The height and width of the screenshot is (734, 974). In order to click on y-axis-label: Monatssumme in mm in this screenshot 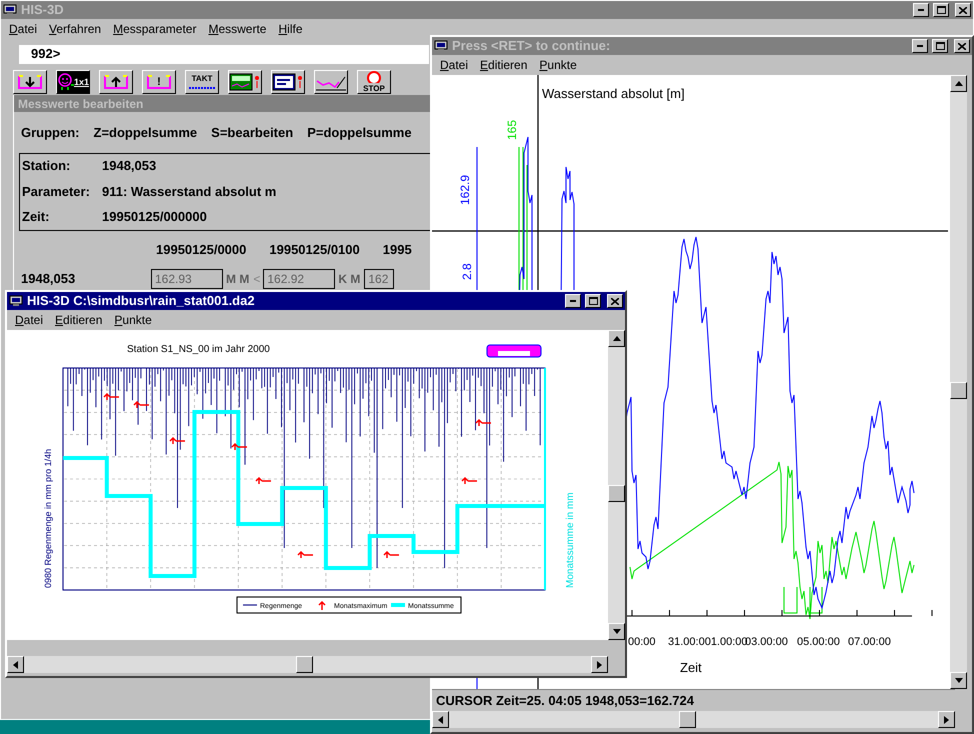, I will do `click(570, 540)`.